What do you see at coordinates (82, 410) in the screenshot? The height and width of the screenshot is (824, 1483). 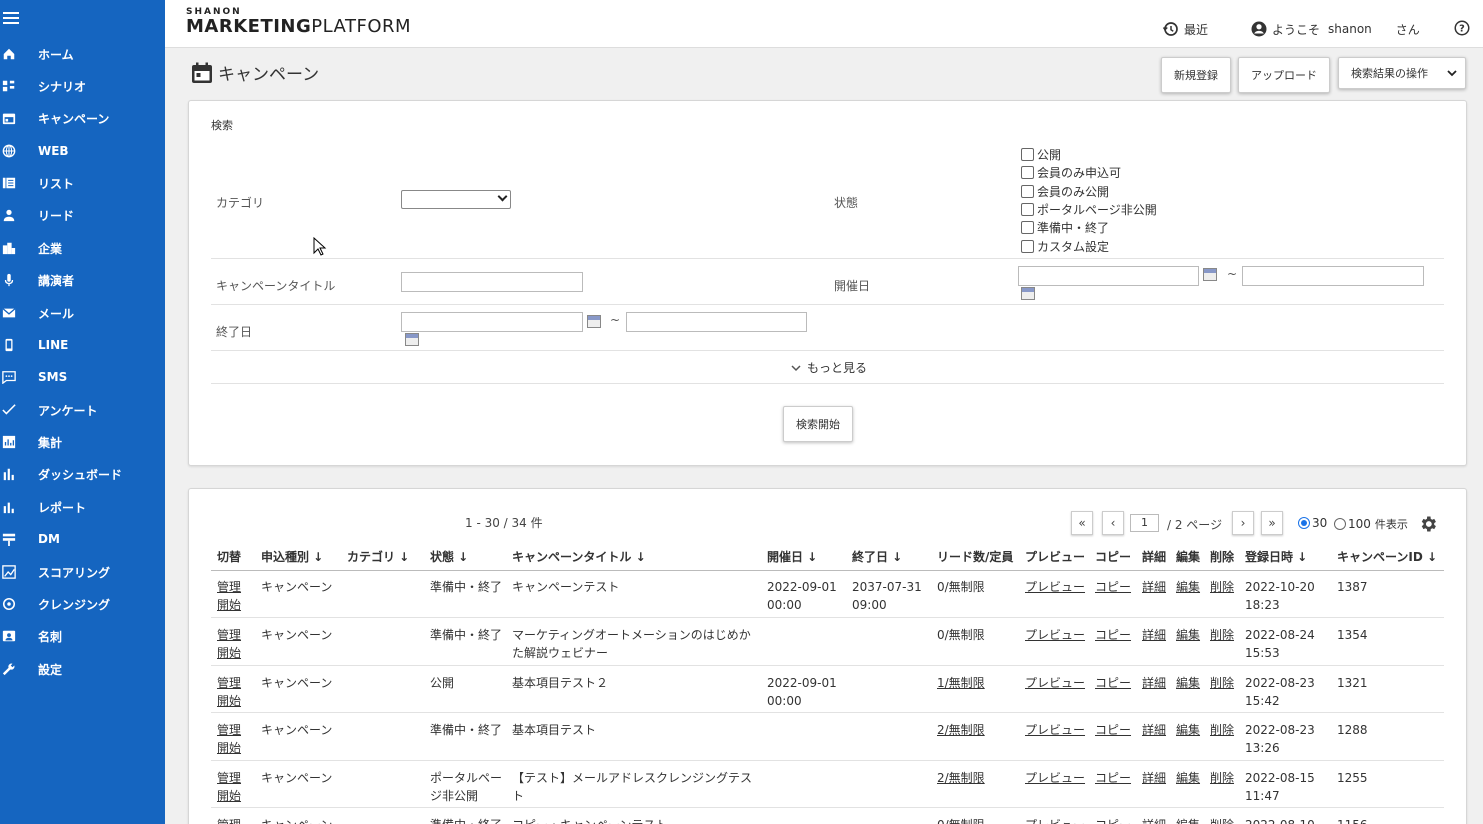 I see `sidebar-item-11: アンケート` at bounding box center [82, 410].